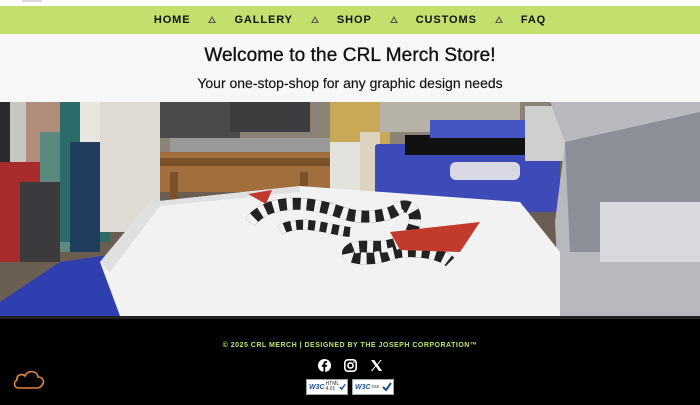 The height and width of the screenshot is (405, 700). Describe the element at coordinates (350, 387) in the screenshot. I see `validator-badges: W3C HTML 4.01 W3C css` at that location.